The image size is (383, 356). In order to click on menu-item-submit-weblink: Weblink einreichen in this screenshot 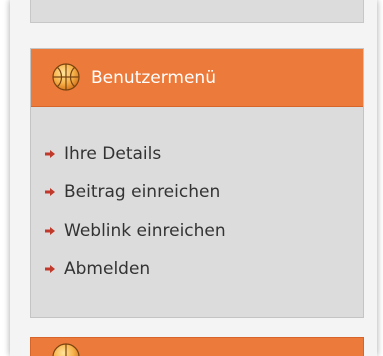, I will do `click(161, 231)`.